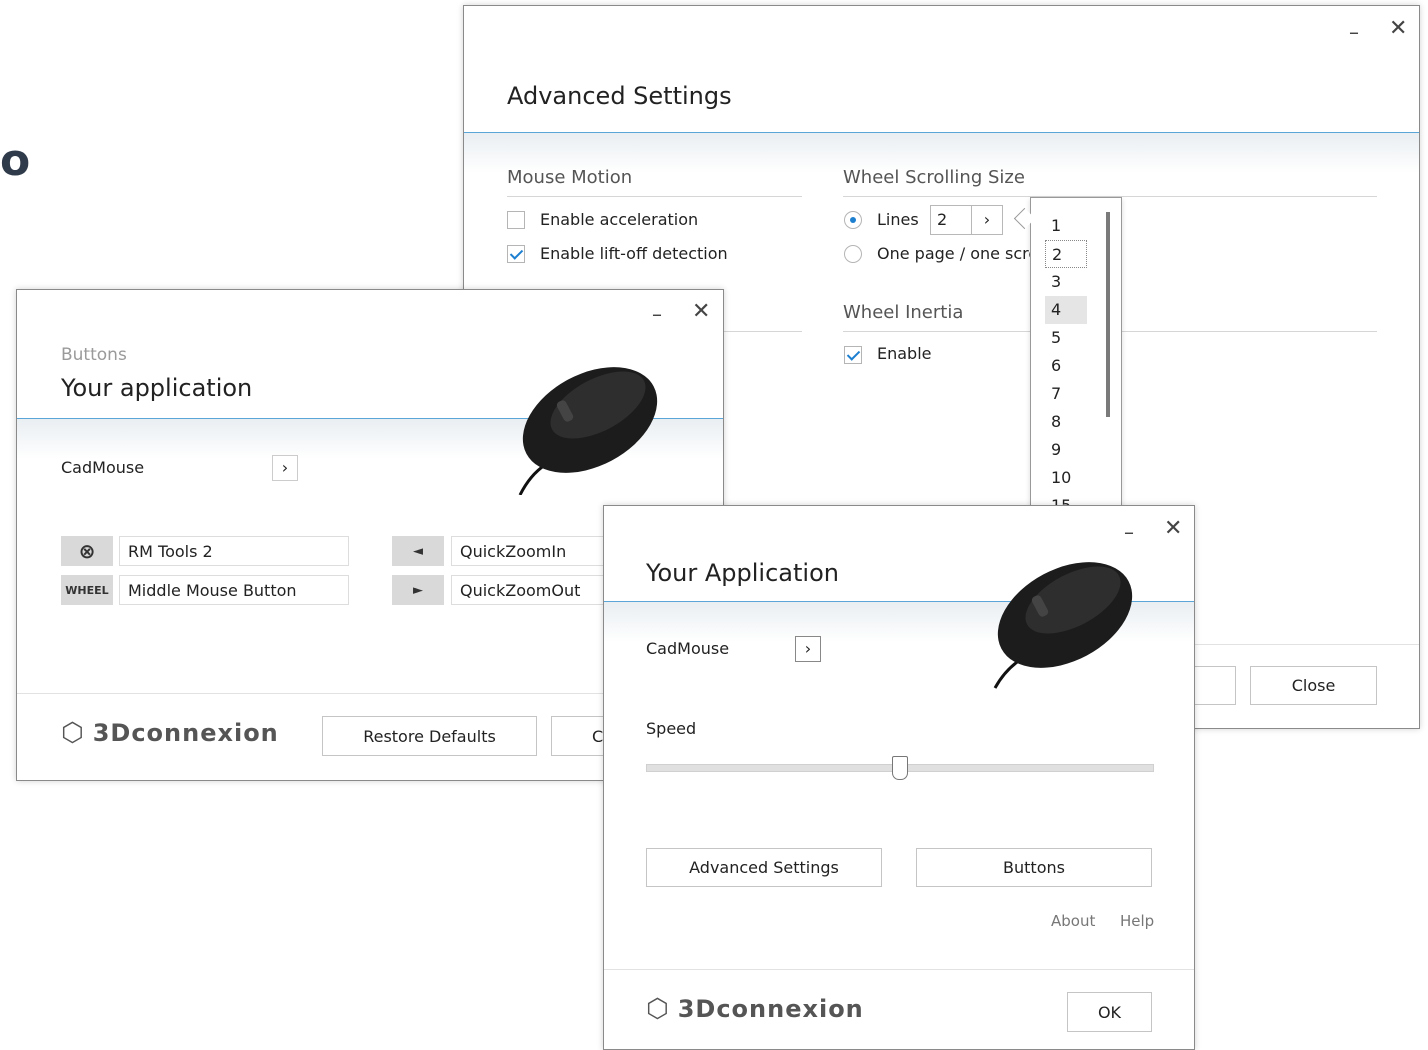 This screenshot has height=1050, width=1428. Describe the element at coordinates (1066, 394) in the screenshot. I see `dropdown-option: 7` at that location.